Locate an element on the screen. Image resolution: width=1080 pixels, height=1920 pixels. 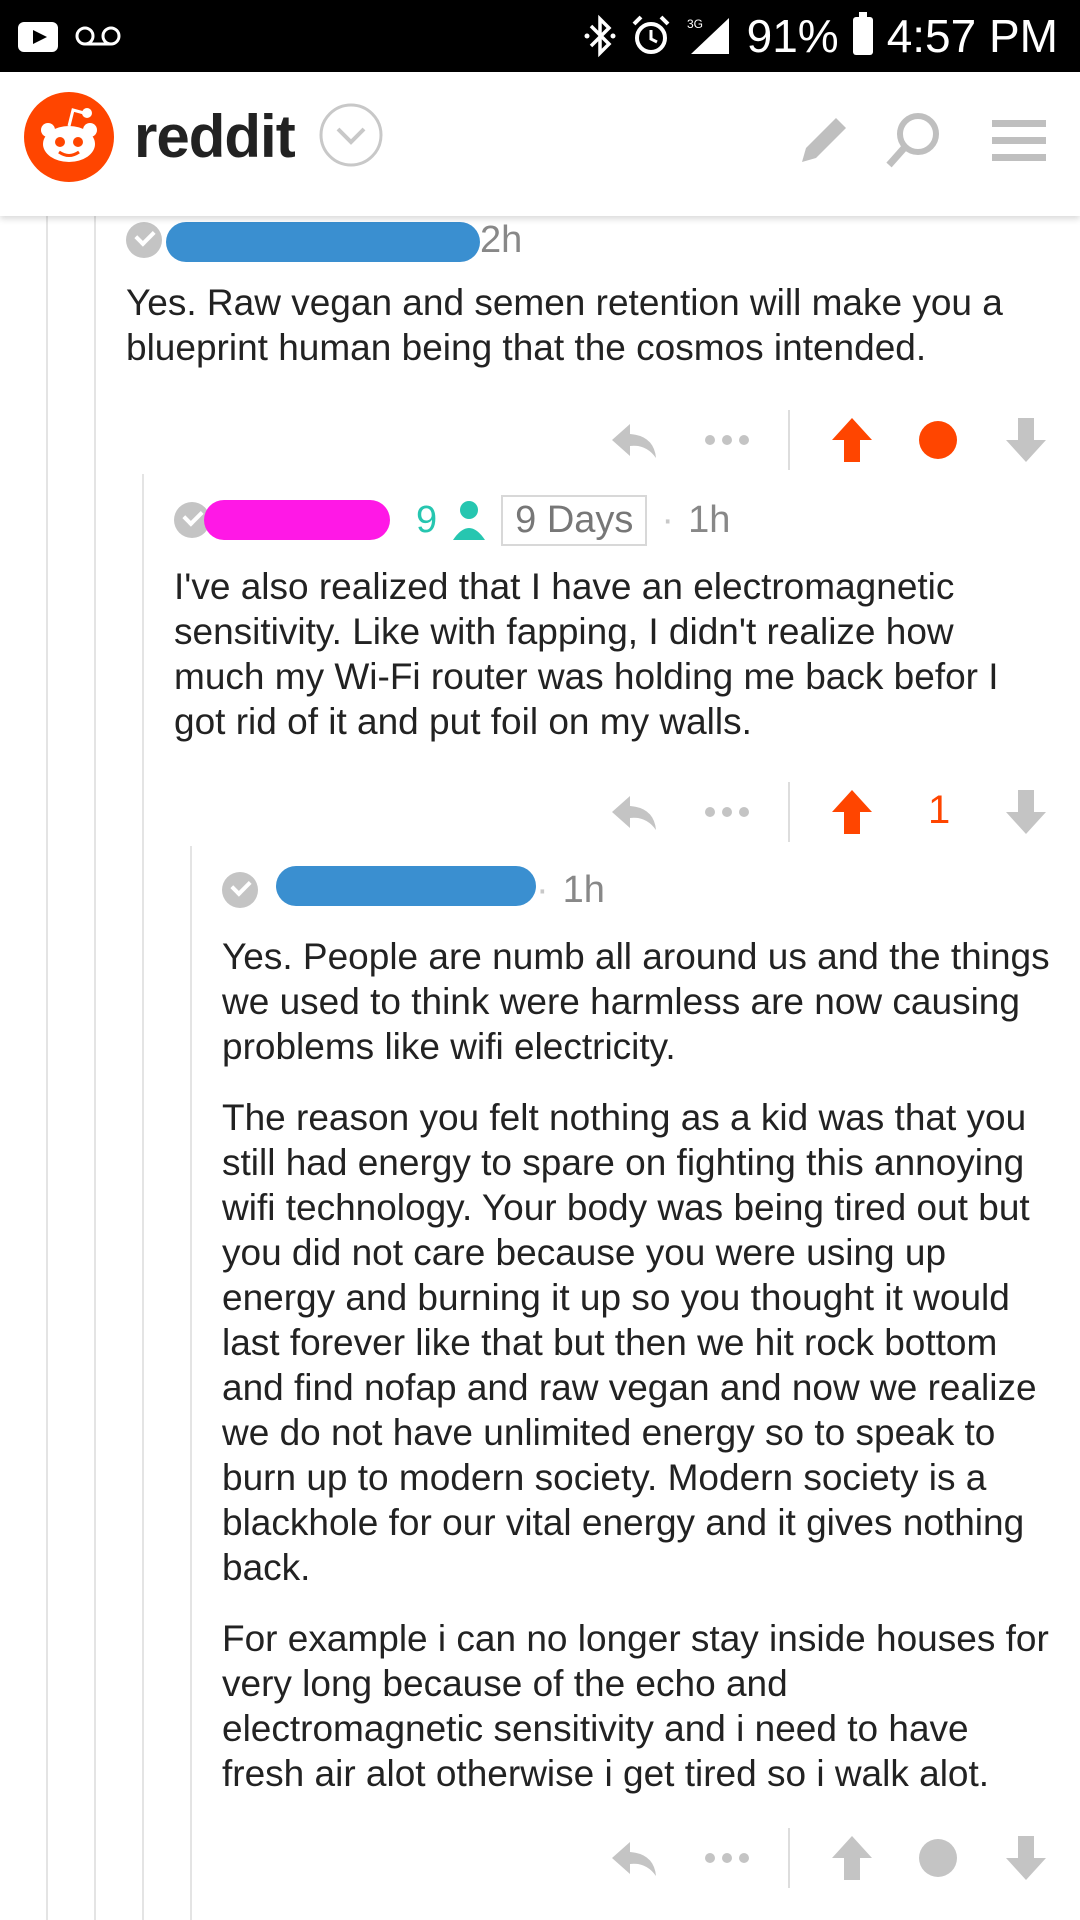
youtube-notification-icon is located at coordinates (38, 37).